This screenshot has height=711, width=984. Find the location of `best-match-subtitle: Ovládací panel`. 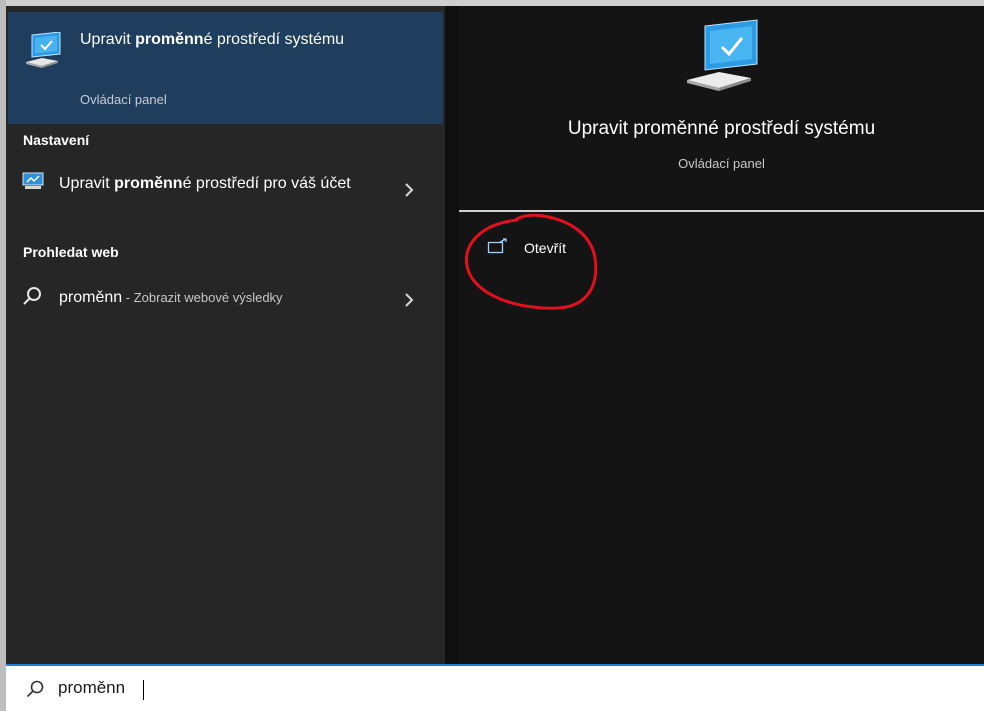

best-match-subtitle: Ovládací panel is located at coordinates (123, 99).